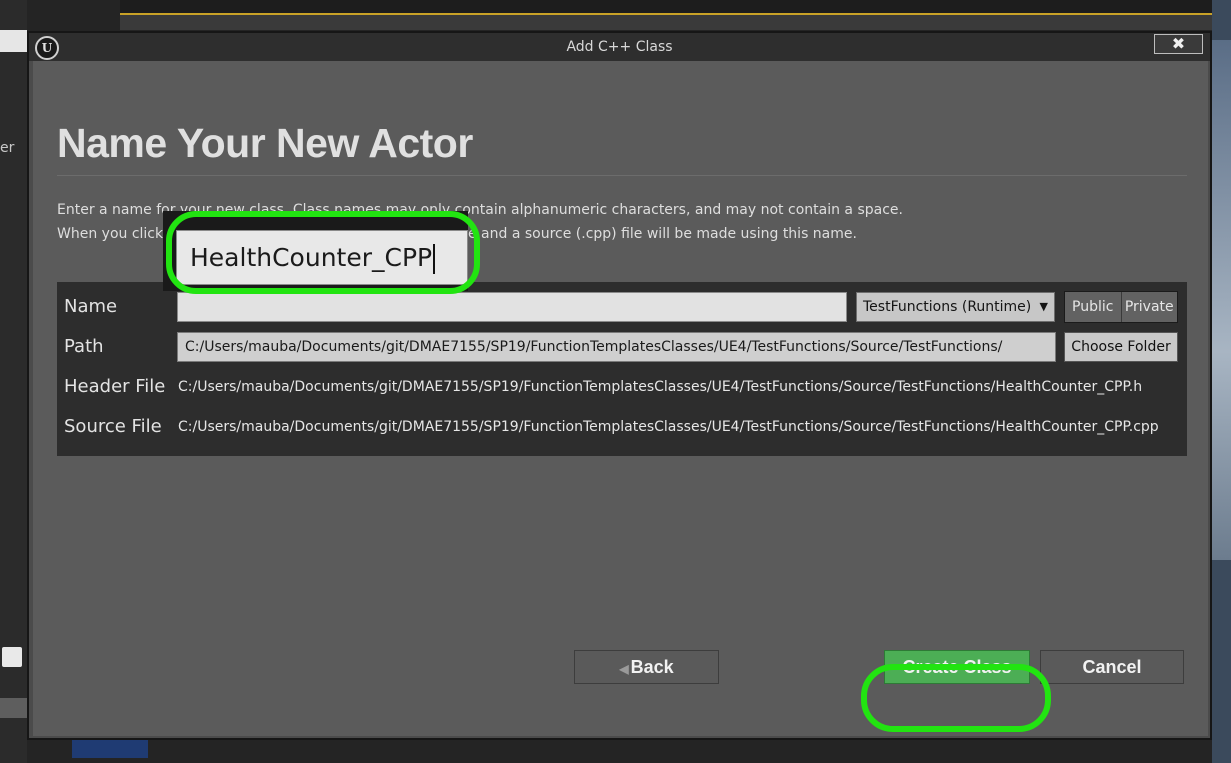 The height and width of the screenshot is (763, 1231). I want to click on editor-left-text: er, so click(7, 148).